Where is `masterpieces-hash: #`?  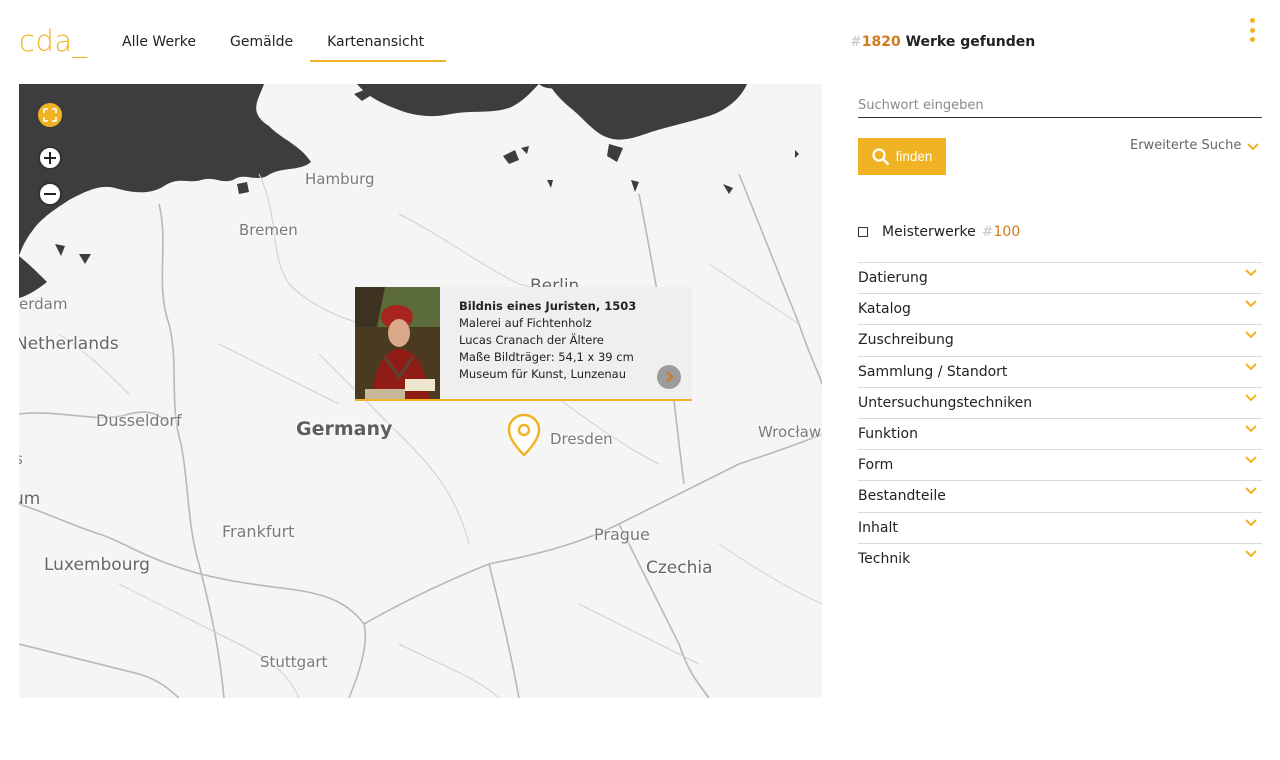
masterpieces-hash: # is located at coordinates (987, 232).